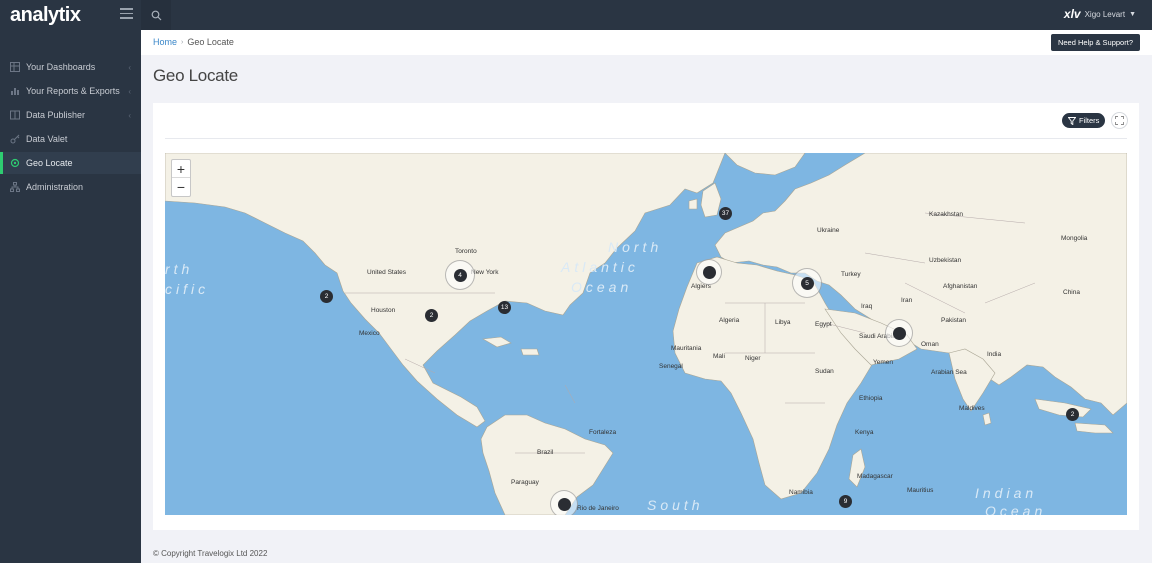 This screenshot has height=563, width=1152. What do you see at coordinates (70, 139) in the screenshot?
I see `sidebar-item-data-valet: Data Valet` at bounding box center [70, 139].